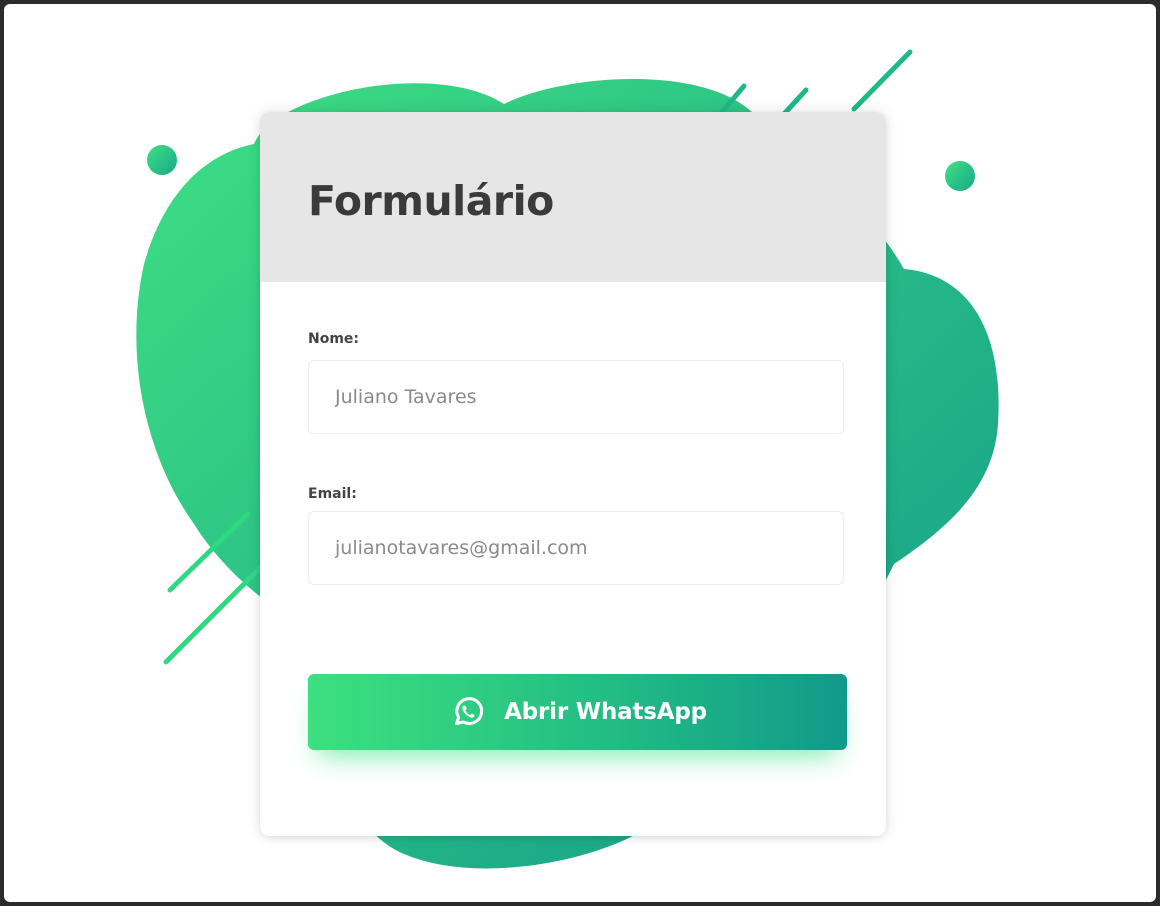 This screenshot has height=906, width=1160. Describe the element at coordinates (468, 712) in the screenshot. I see `whatsapp-icon` at that location.